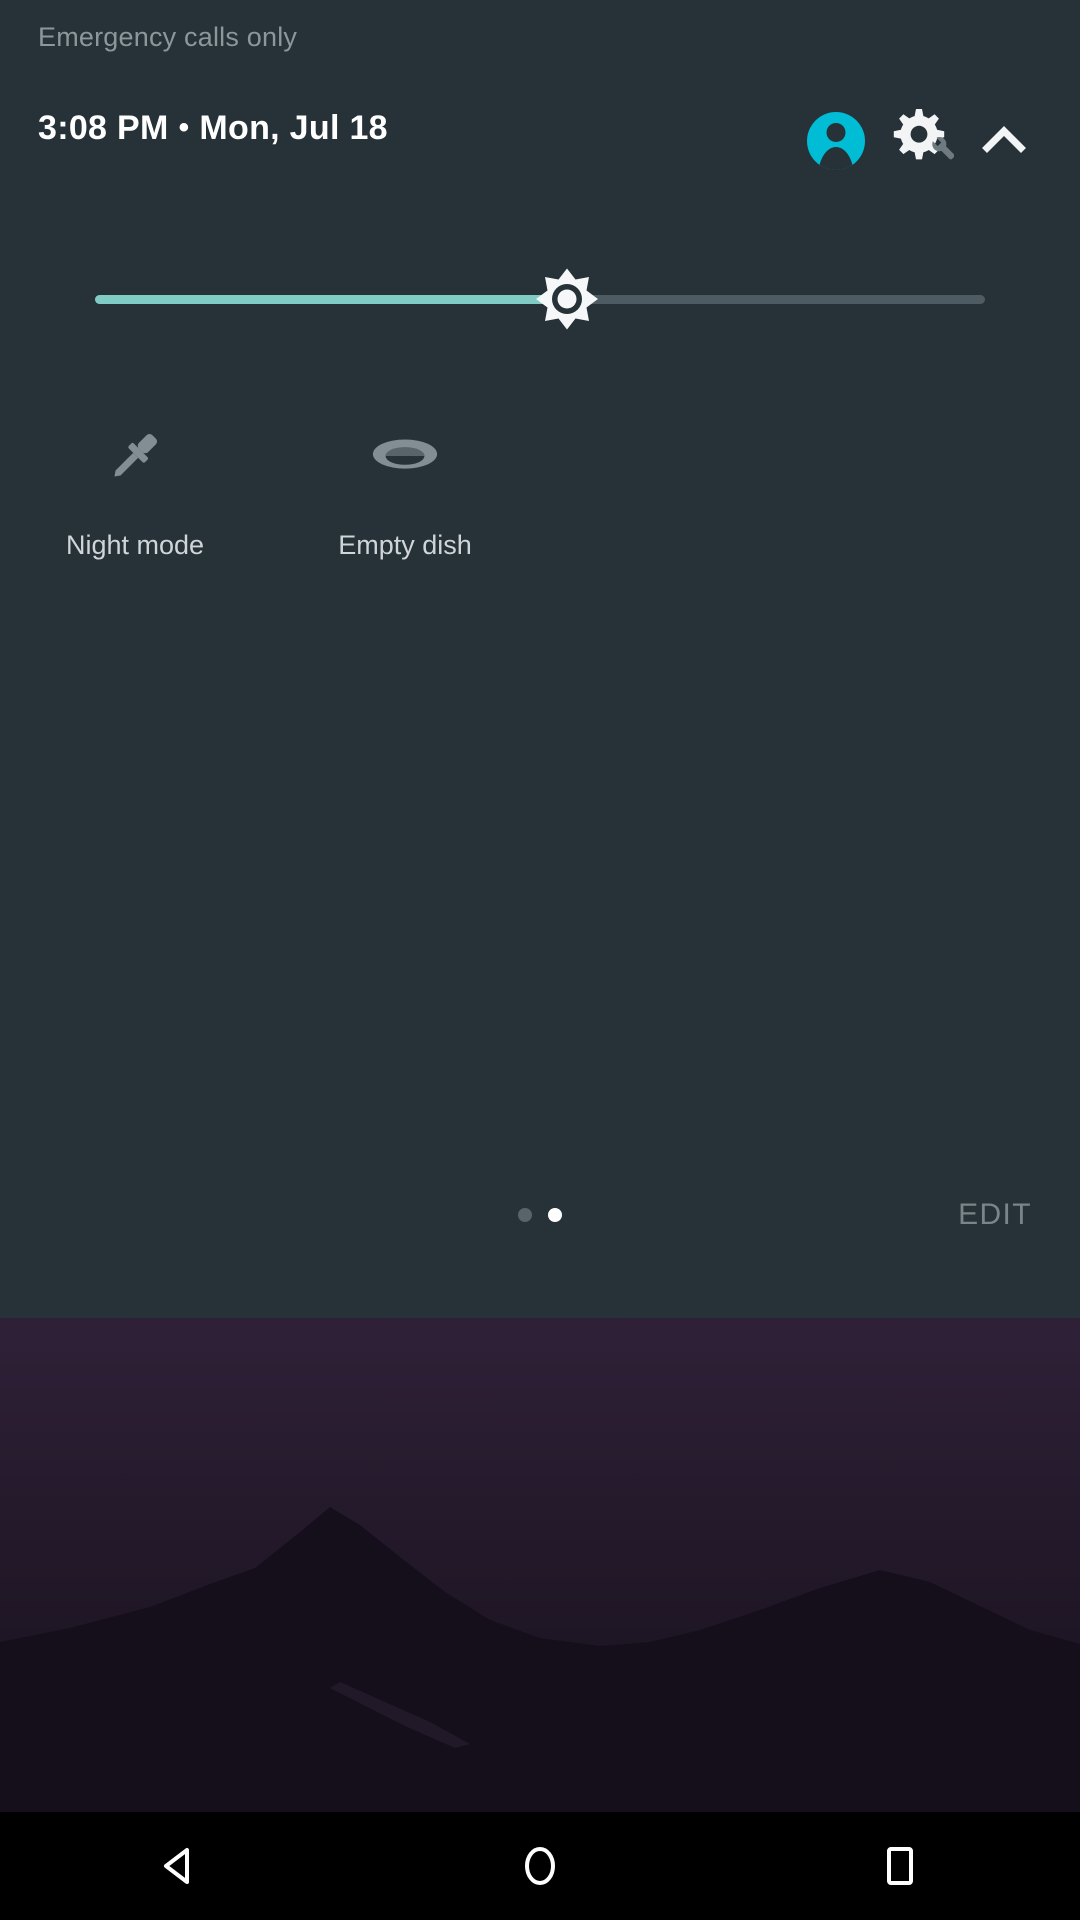 The width and height of the screenshot is (1080, 1920). I want to click on qs-header-icons, so click(920, 141).